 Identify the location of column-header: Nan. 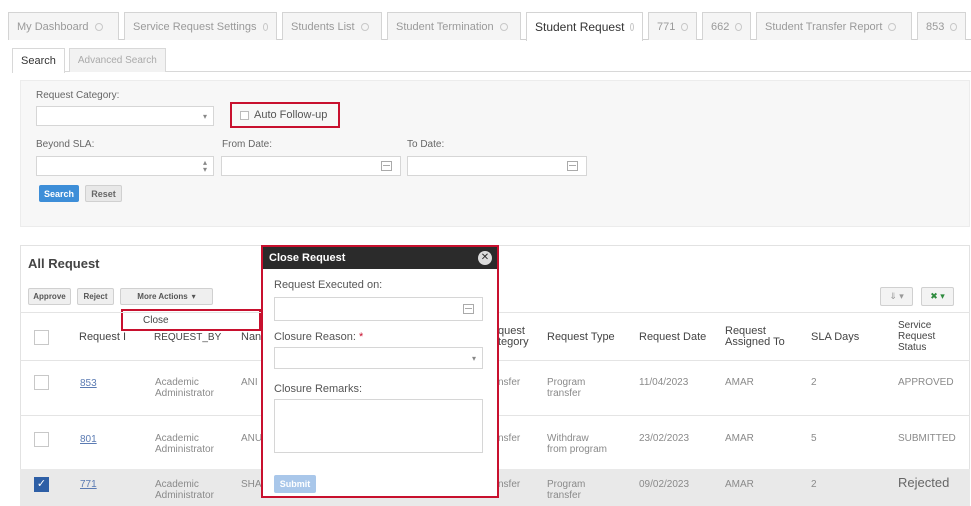
(251, 337).